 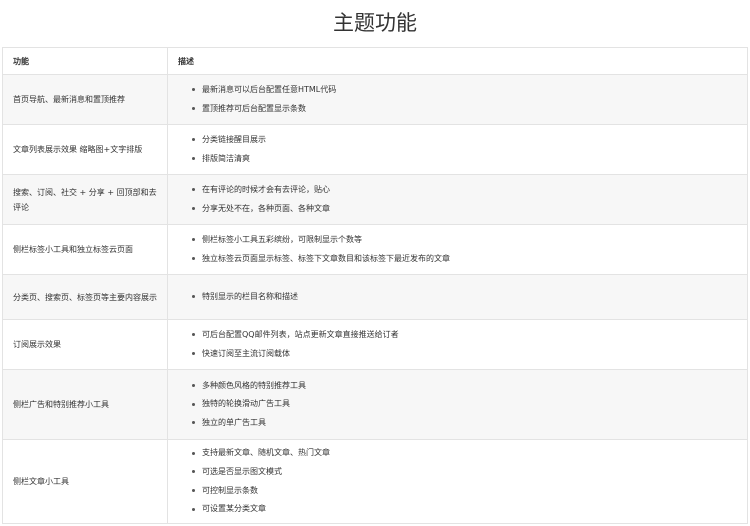 I want to click on list-item: 可控制显示条数, so click(x=464, y=491).